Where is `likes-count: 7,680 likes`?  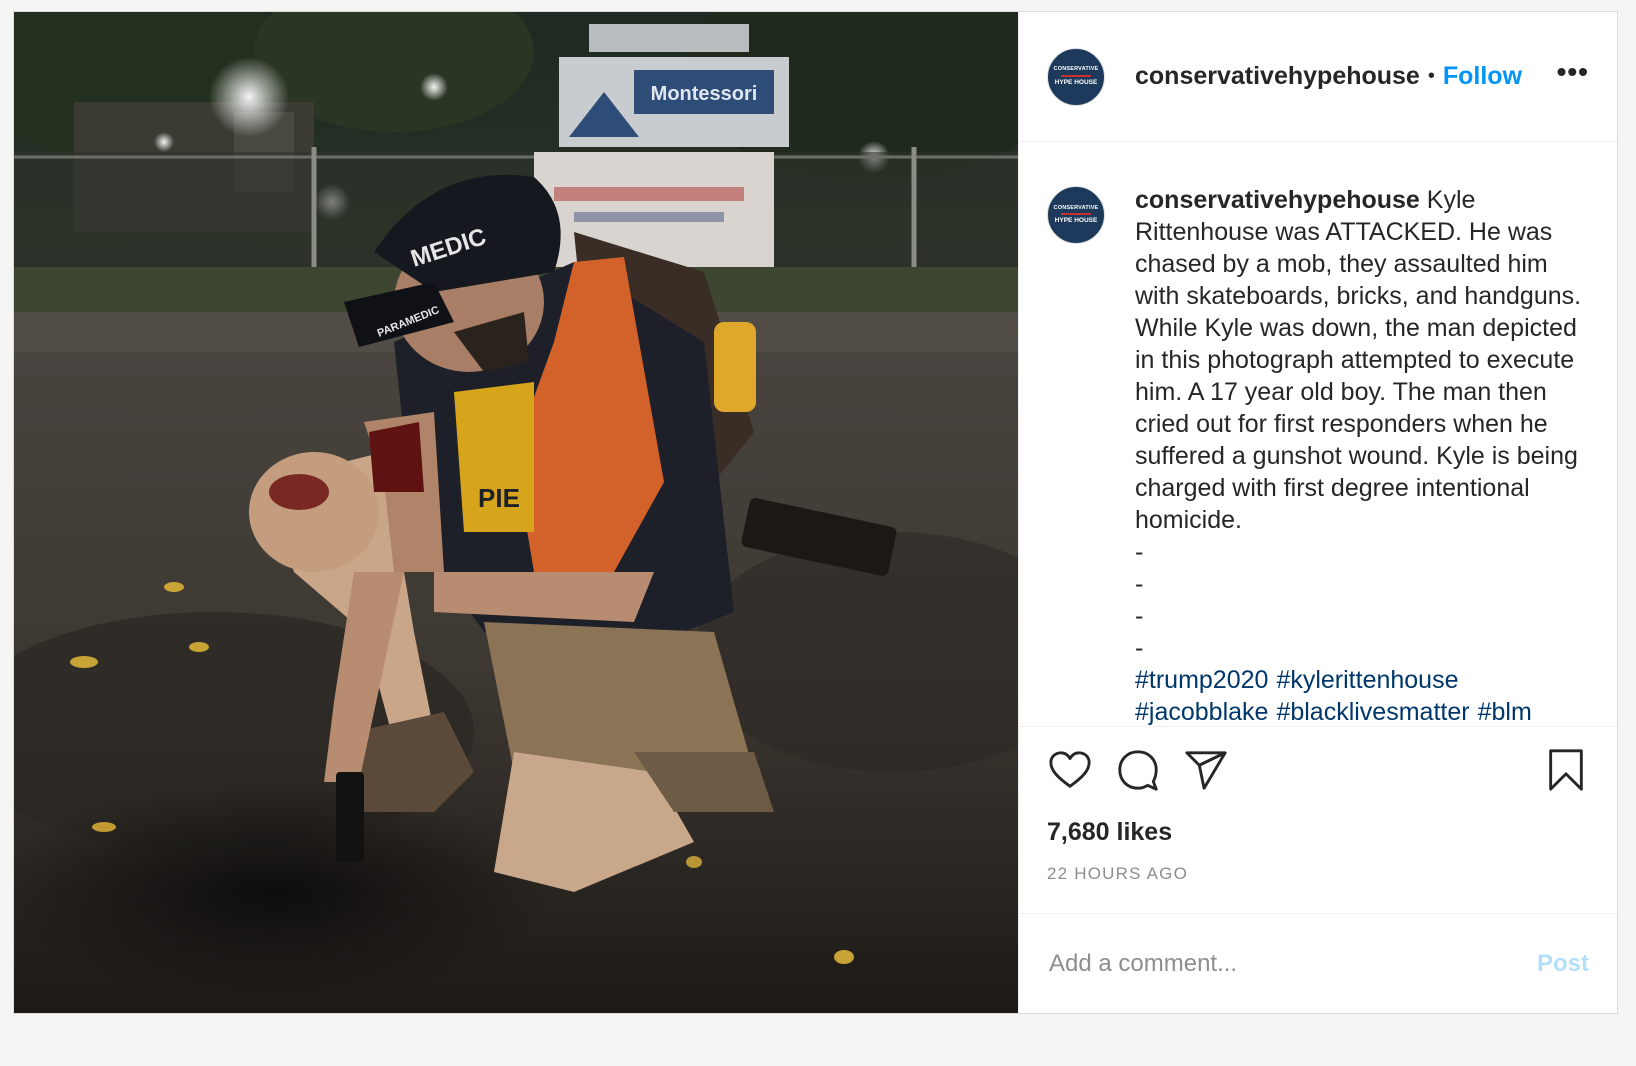
likes-count: 7,680 likes is located at coordinates (1318, 832).